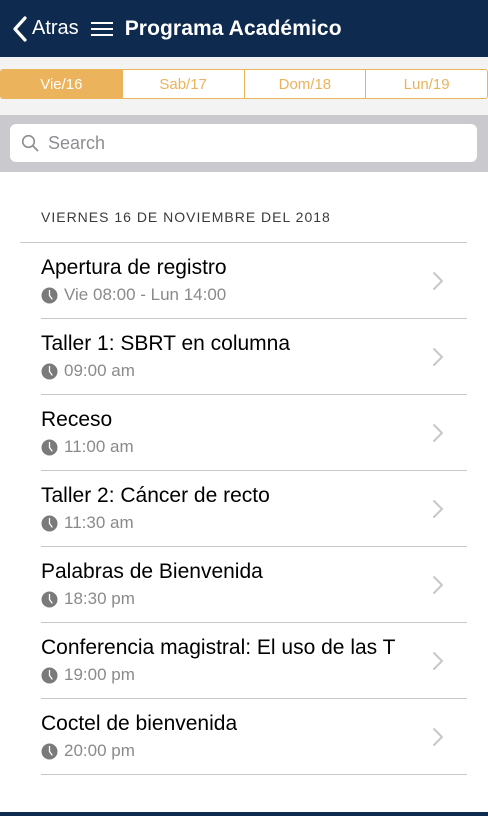  What do you see at coordinates (218, 647) in the screenshot?
I see `event-title: Conferencia magistral: El uso de las T` at bounding box center [218, 647].